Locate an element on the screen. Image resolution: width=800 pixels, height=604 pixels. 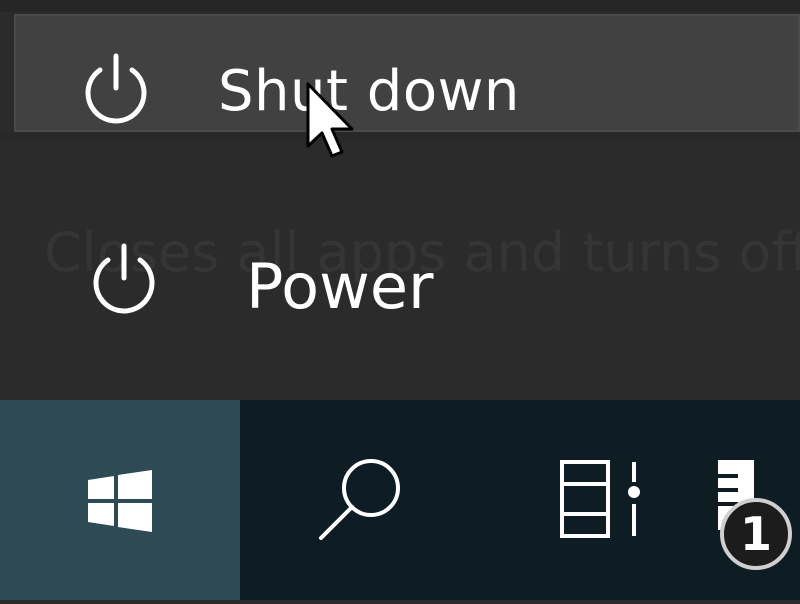
search-button is located at coordinates (340, 500).